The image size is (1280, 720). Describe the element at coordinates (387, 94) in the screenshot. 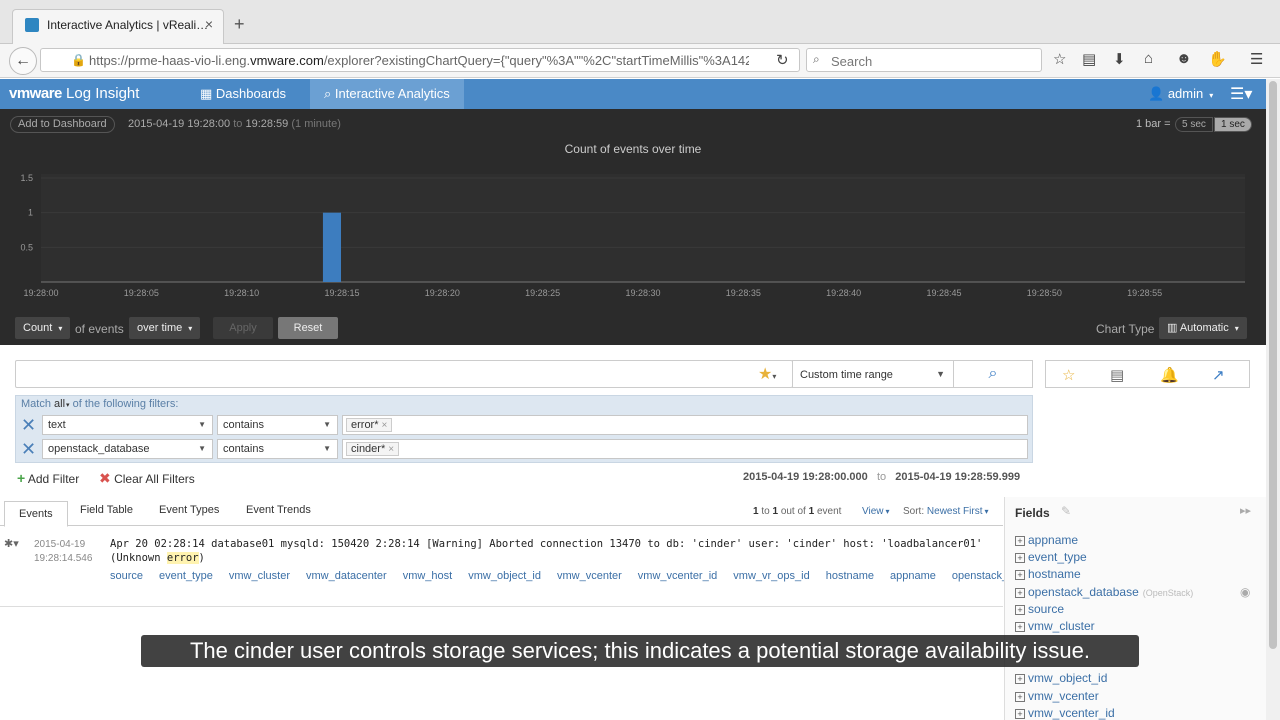

I see `nav-interactive-analytics: ⌕ Interactive Analytics` at that location.